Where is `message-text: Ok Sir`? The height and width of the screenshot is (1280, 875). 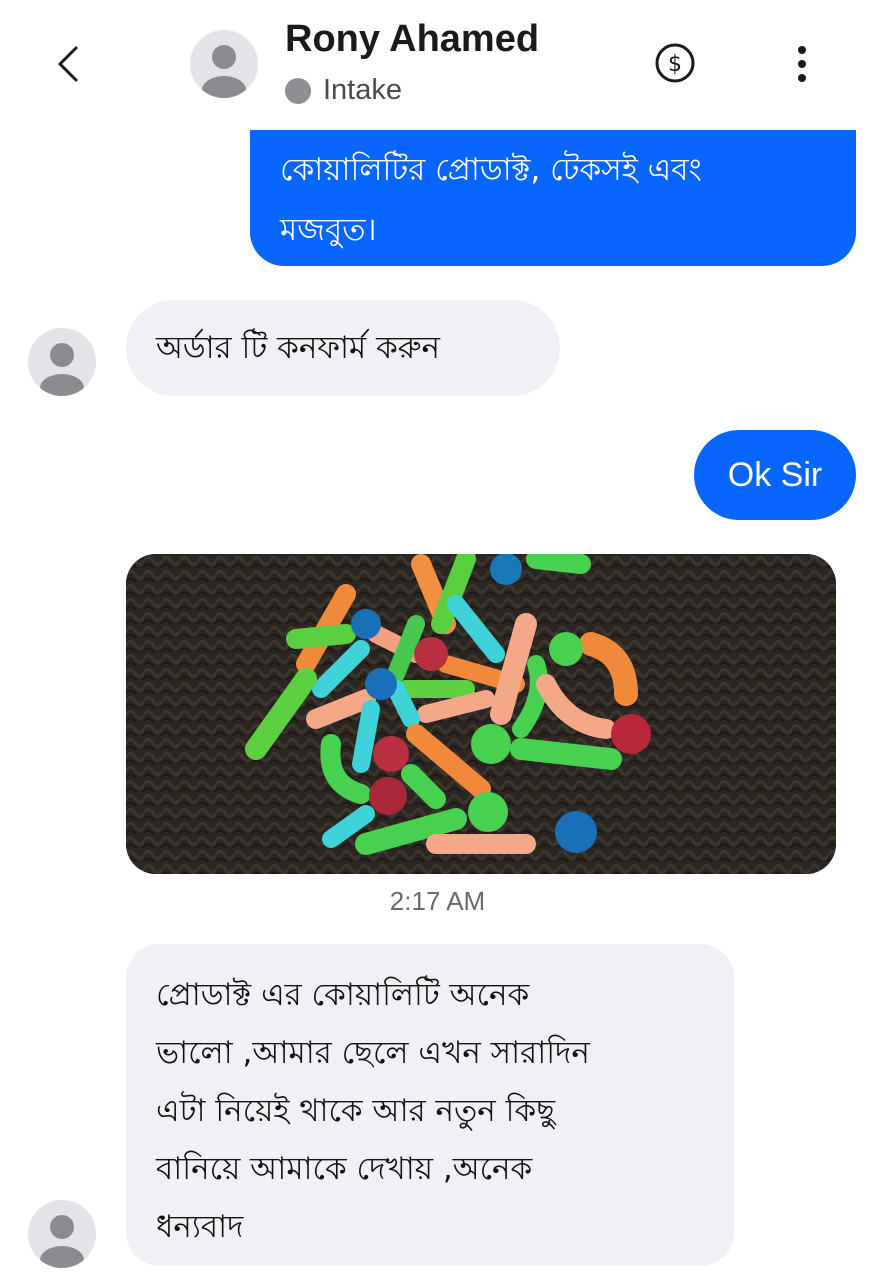 message-text: Ok Sir is located at coordinates (775, 475).